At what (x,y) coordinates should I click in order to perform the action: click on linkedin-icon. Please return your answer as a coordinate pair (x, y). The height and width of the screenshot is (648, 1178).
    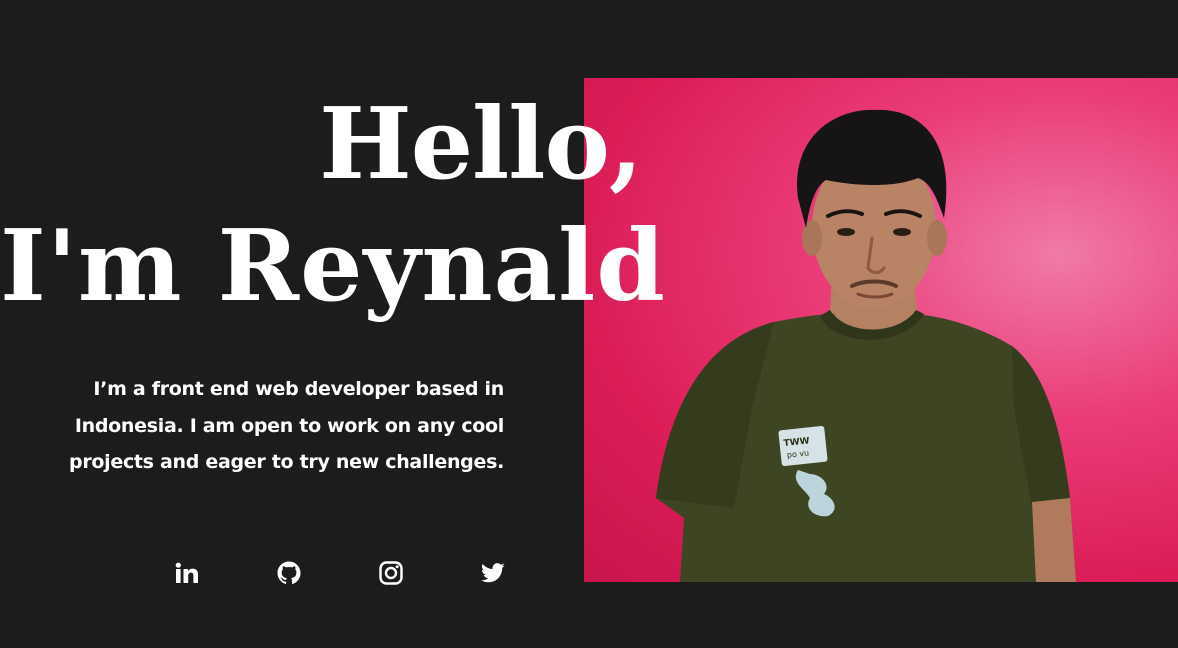
    Looking at the image, I should click on (186, 572).